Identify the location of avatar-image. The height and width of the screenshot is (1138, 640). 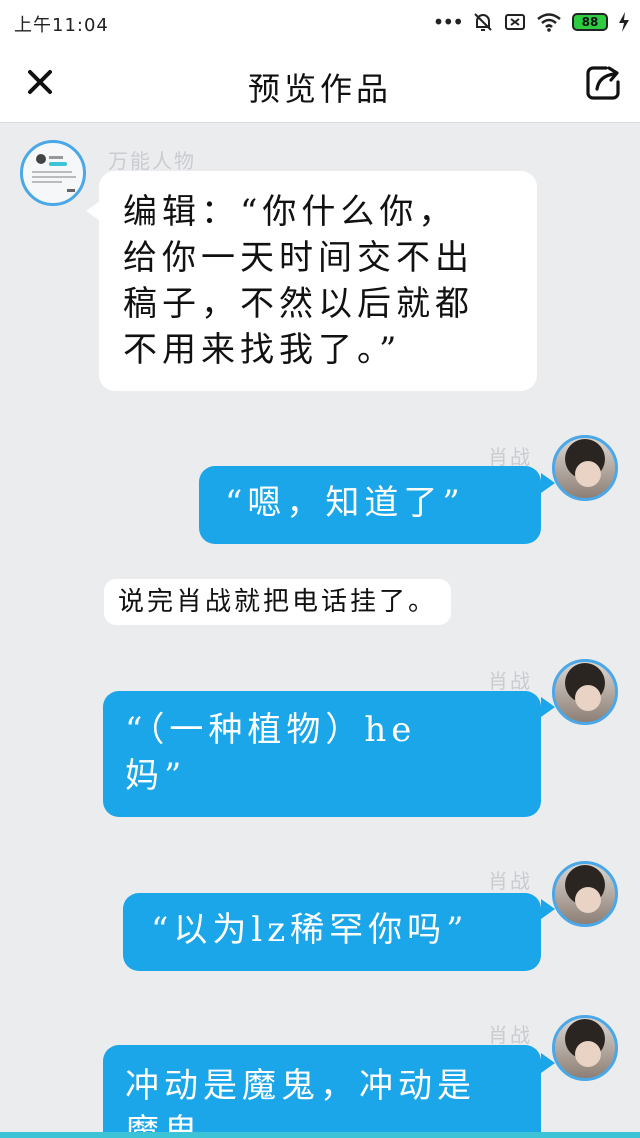
(54, 173).